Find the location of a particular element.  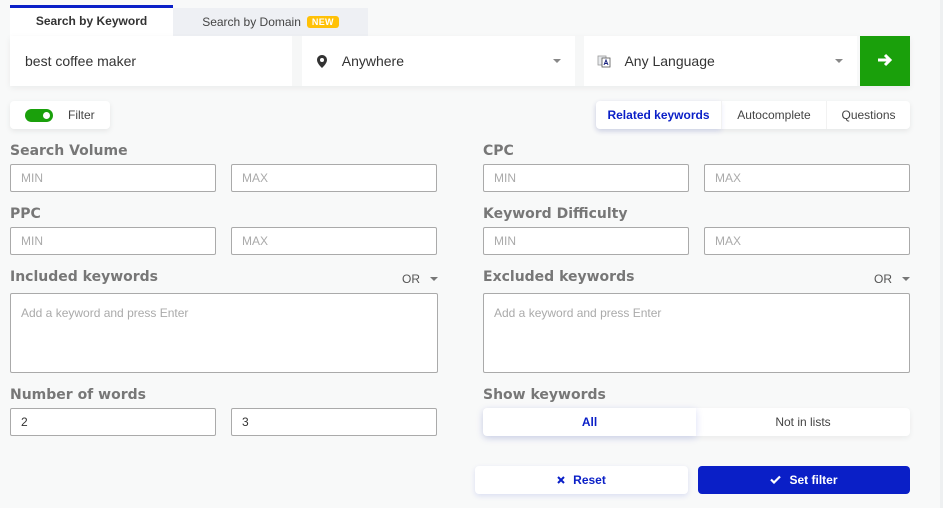

new-badge: NEW is located at coordinates (322, 22).